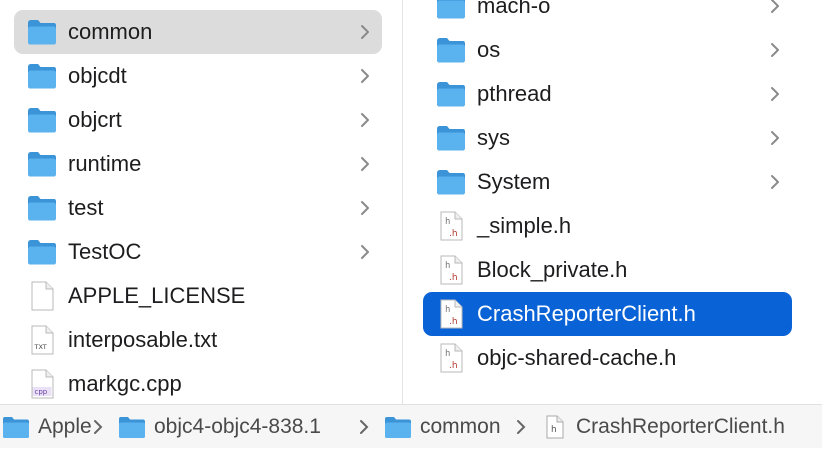 This screenshot has height=449, width=822. What do you see at coordinates (493, 137) in the screenshot?
I see `item-label: sys` at bounding box center [493, 137].